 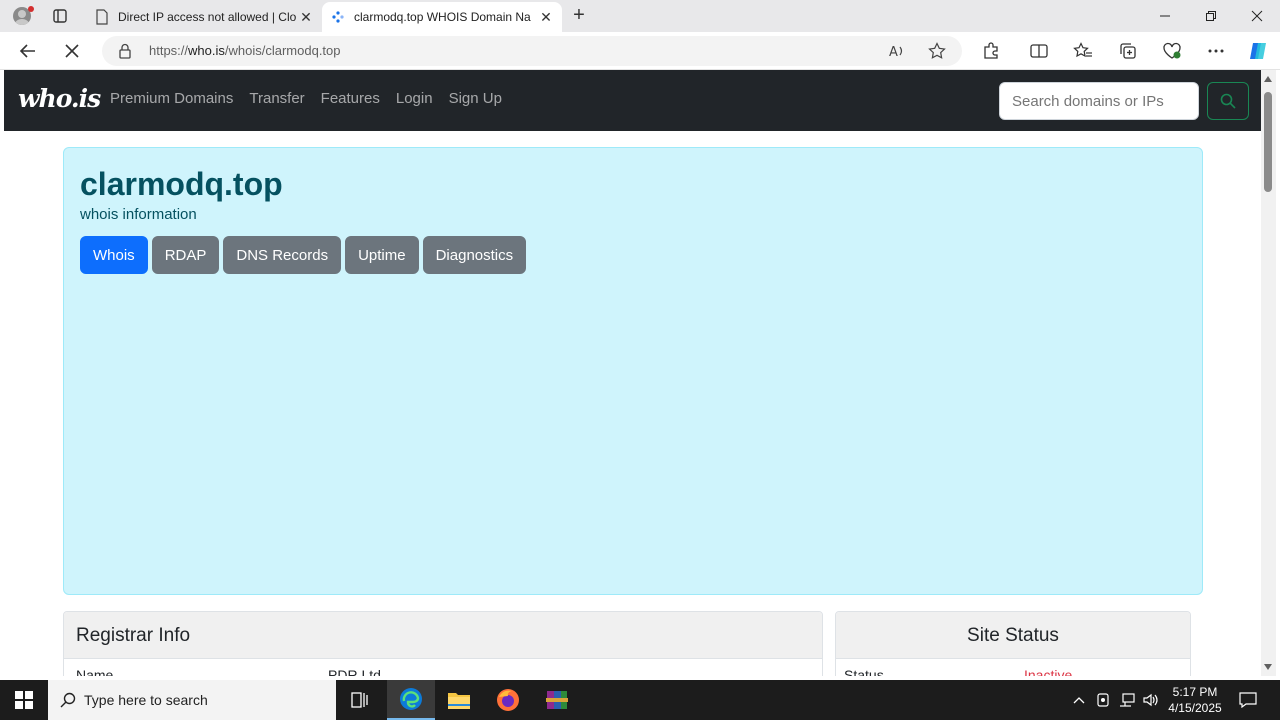 I want to click on domain-search-input, so click(x=1099, y=101).